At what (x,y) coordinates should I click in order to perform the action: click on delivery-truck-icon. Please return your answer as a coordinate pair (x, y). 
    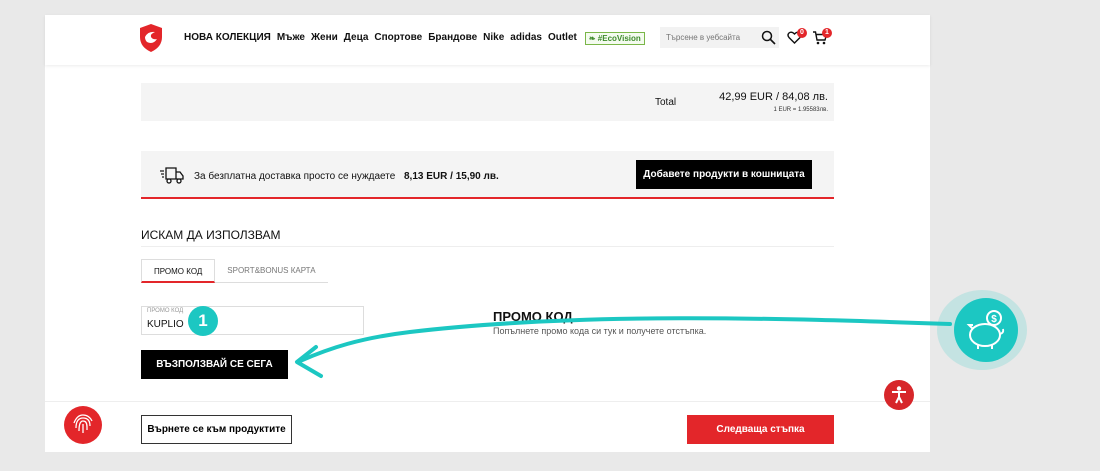
    Looking at the image, I should click on (172, 175).